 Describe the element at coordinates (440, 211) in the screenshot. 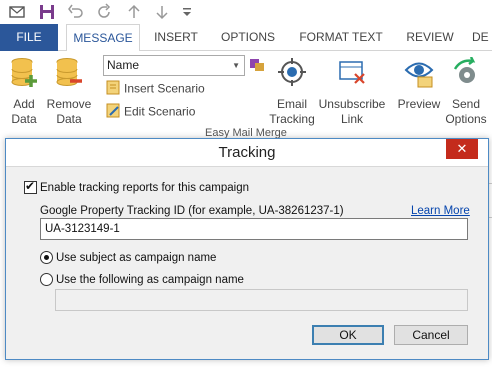

I see `learn-more-link: Learn More` at that location.